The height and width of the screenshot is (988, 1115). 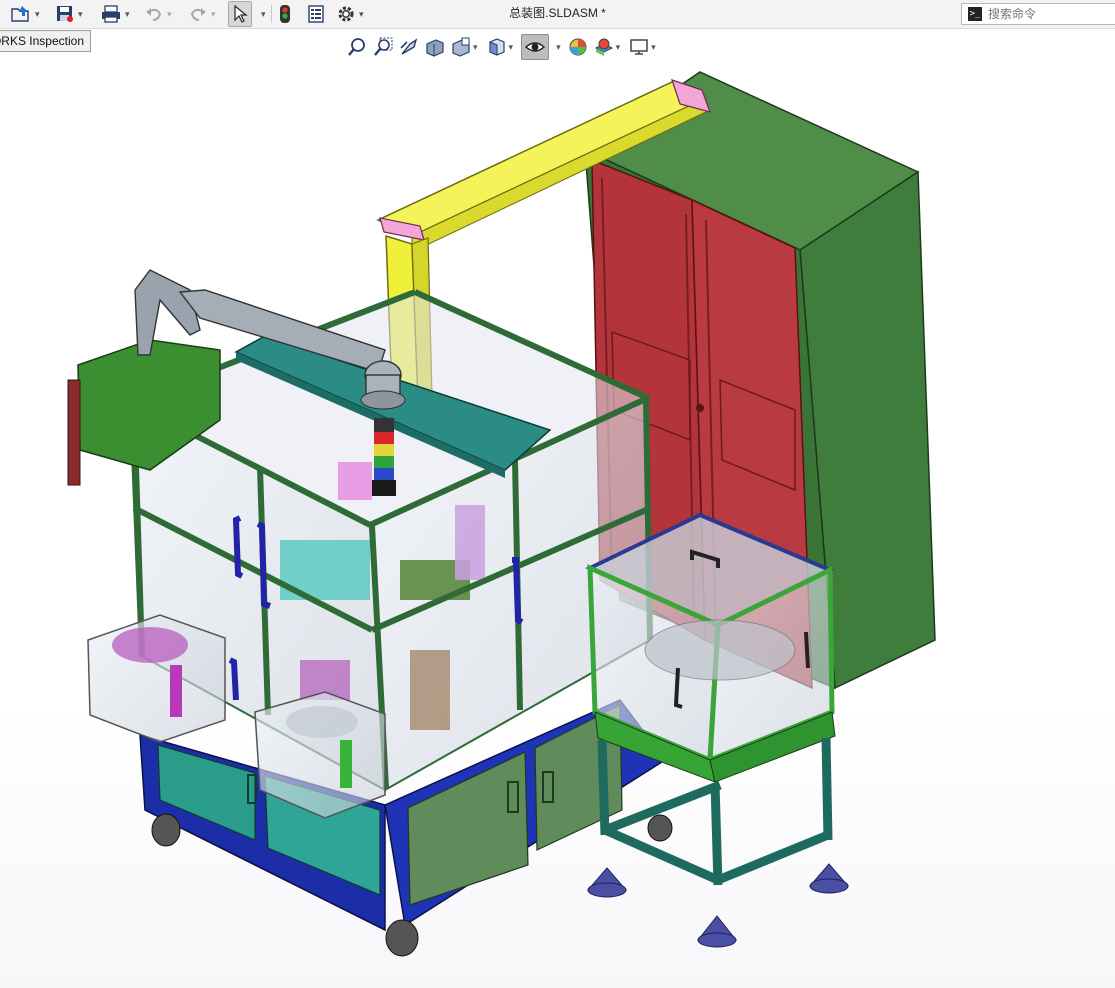 What do you see at coordinates (557, 14) in the screenshot?
I see `title-bar: ▾ ▾ ▾ ▾ ▾ ▾ ▾ 总装图.SLDASM * >_ 搜索命令` at bounding box center [557, 14].